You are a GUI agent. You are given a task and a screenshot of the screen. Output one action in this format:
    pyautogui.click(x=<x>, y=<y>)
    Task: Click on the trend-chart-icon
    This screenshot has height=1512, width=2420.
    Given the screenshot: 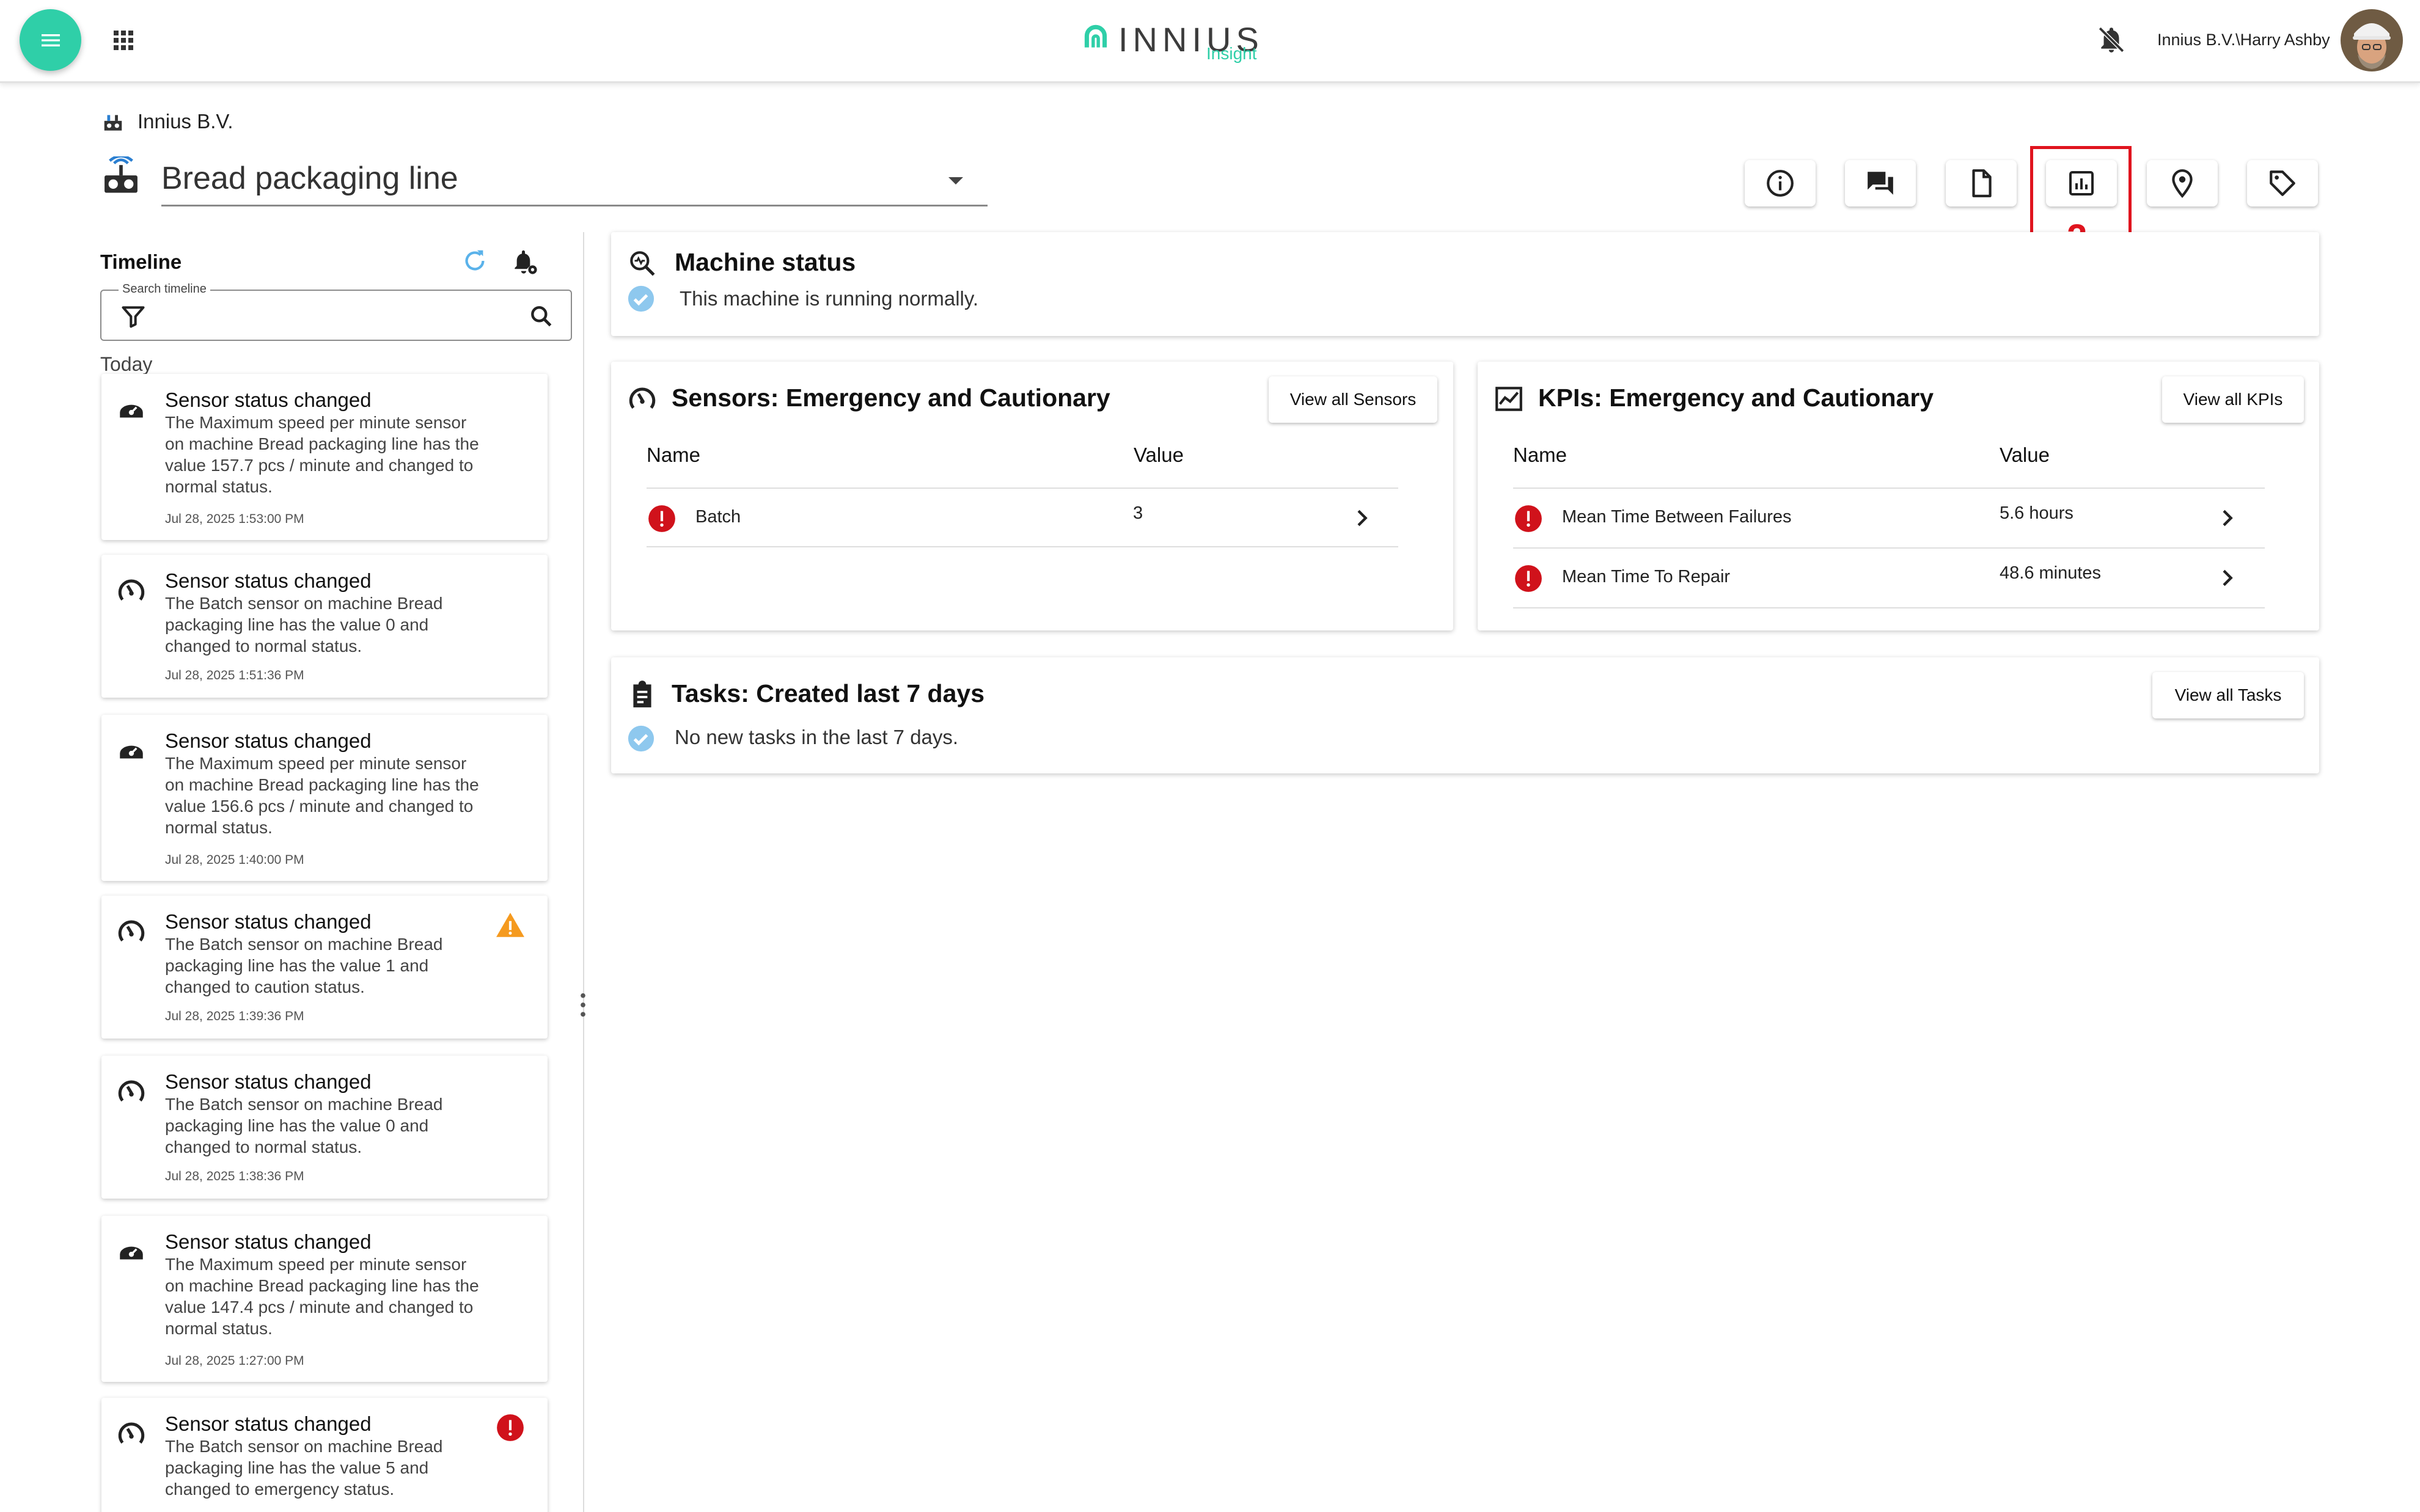 What is the action you would take?
    pyautogui.click(x=1509, y=399)
    